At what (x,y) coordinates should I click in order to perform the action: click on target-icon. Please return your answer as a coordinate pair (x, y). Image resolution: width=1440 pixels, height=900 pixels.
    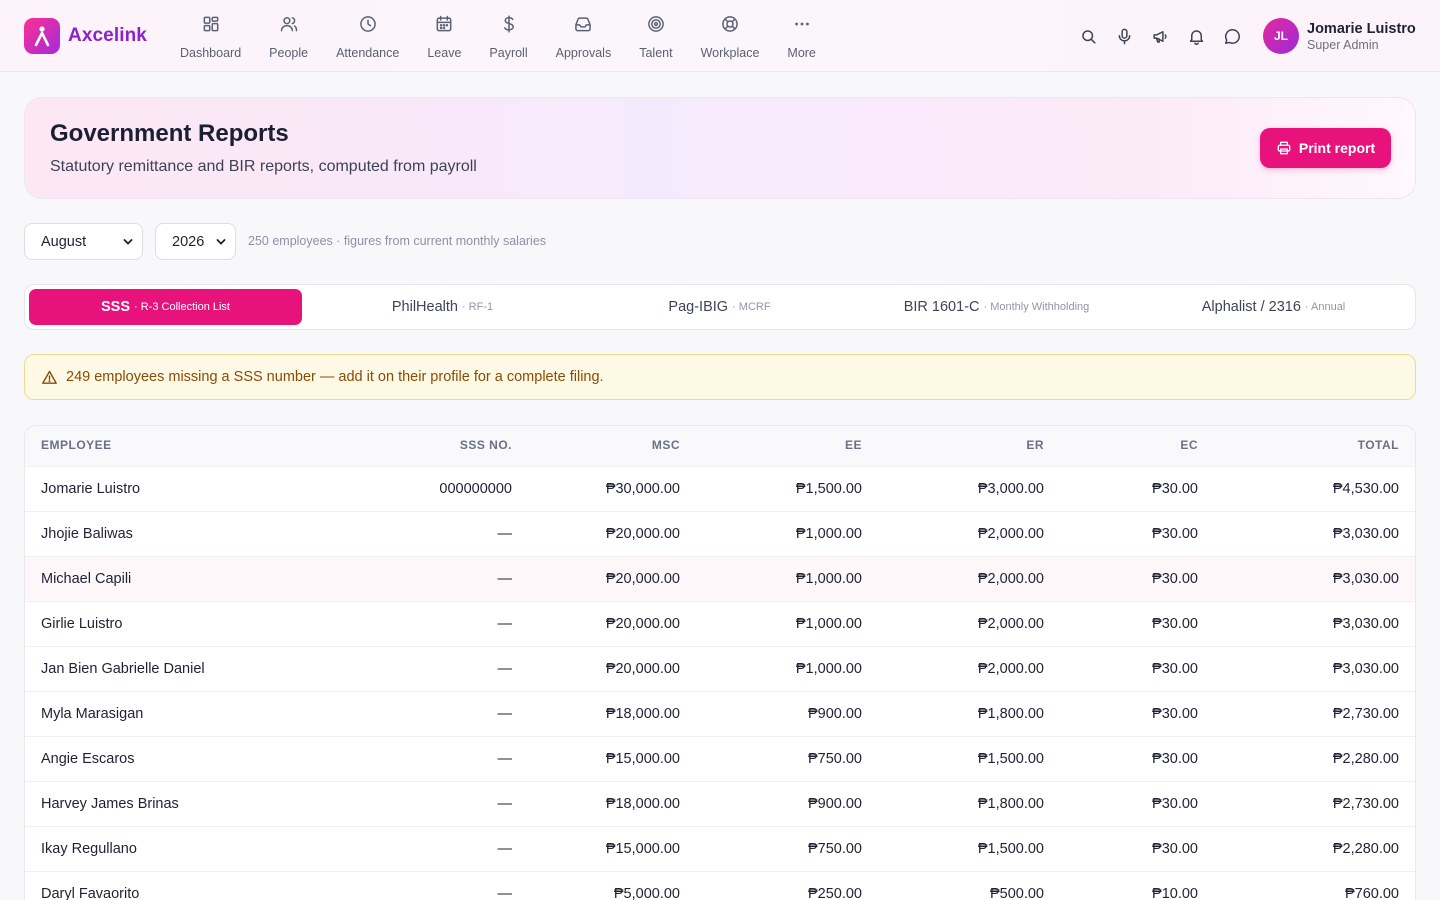
    Looking at the image, I should click on (656, 24).